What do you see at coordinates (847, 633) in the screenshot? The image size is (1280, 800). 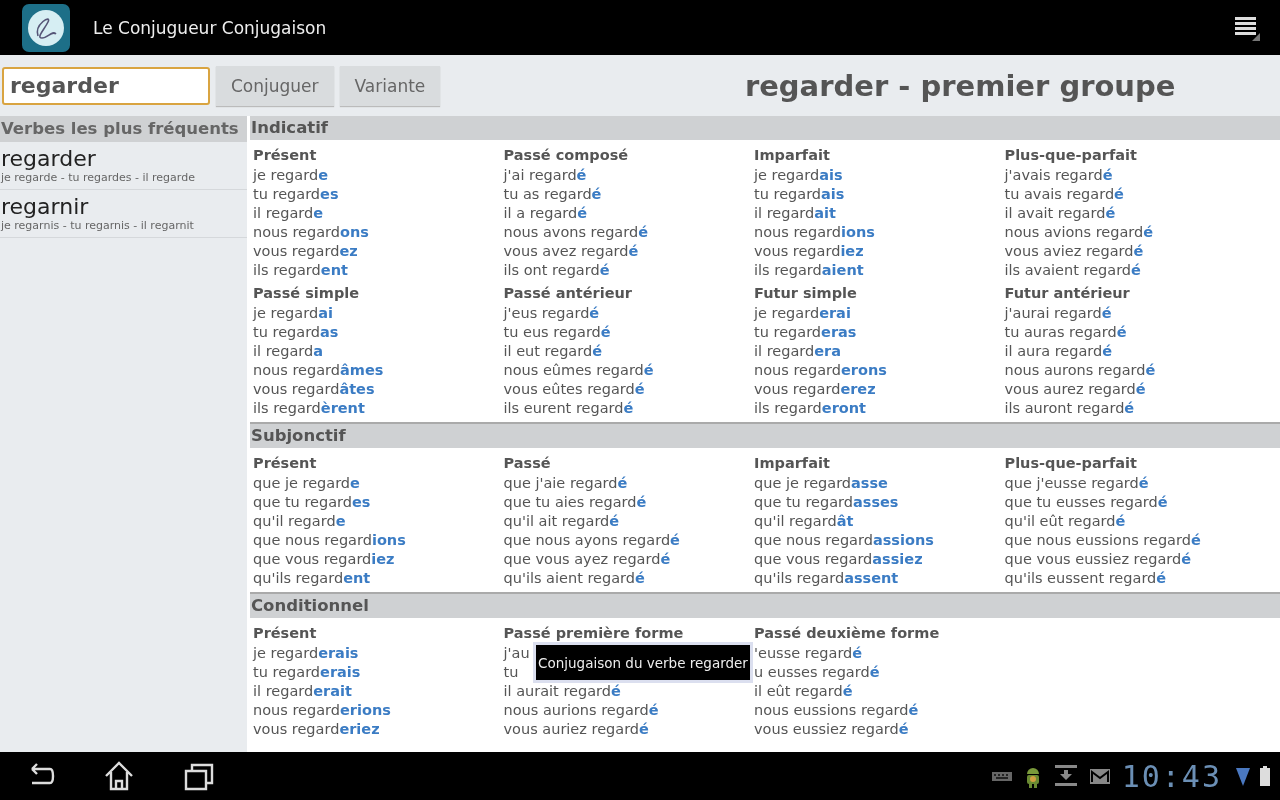 I see `tense-heading: Passé deuxième forme` at bounding box center [847, 633].